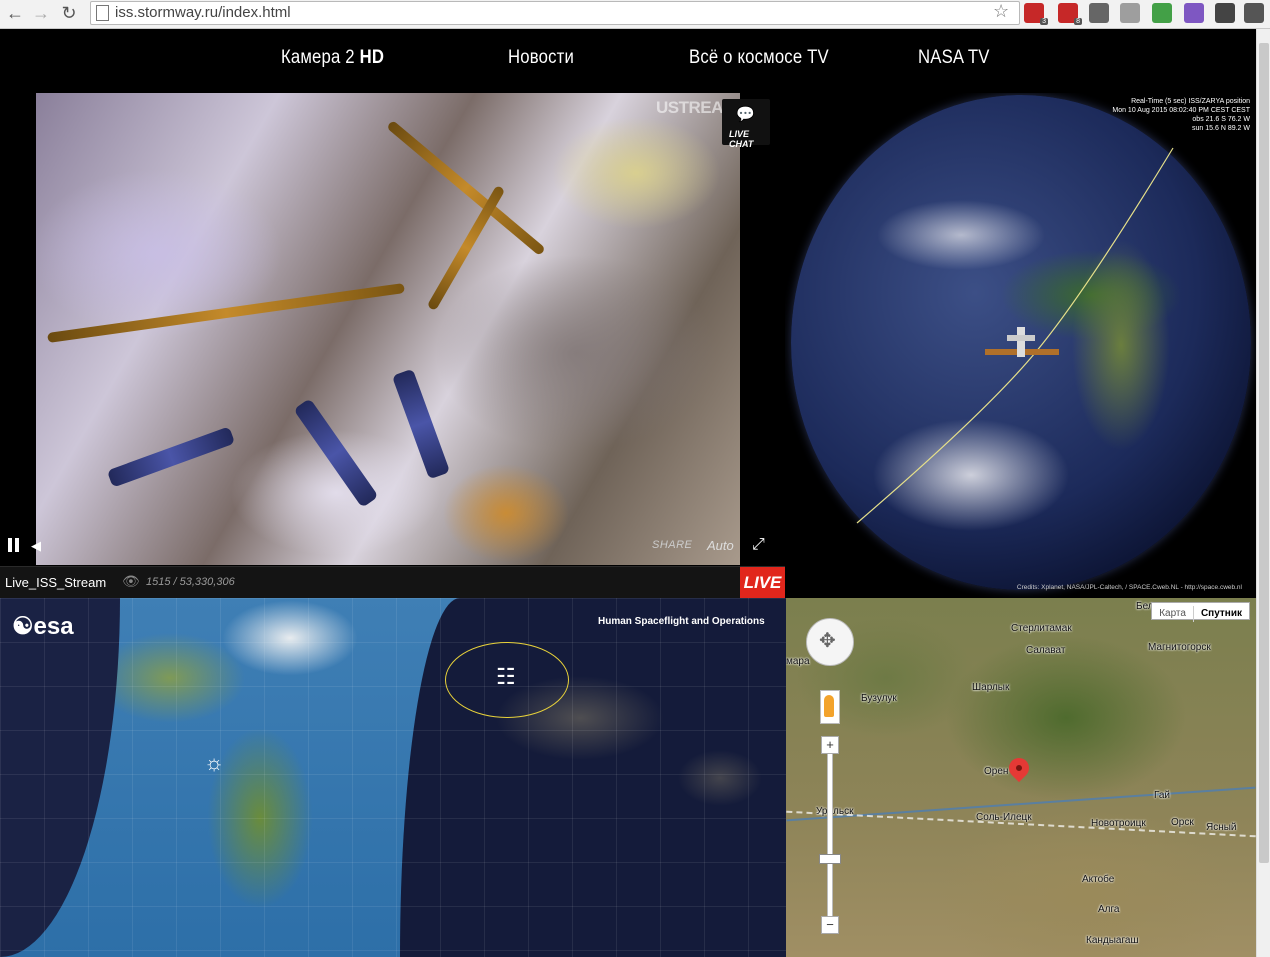 The width and height of the screenshot is (1270, 957). I want to click on volume-icon: ◀, so click(36, 546).